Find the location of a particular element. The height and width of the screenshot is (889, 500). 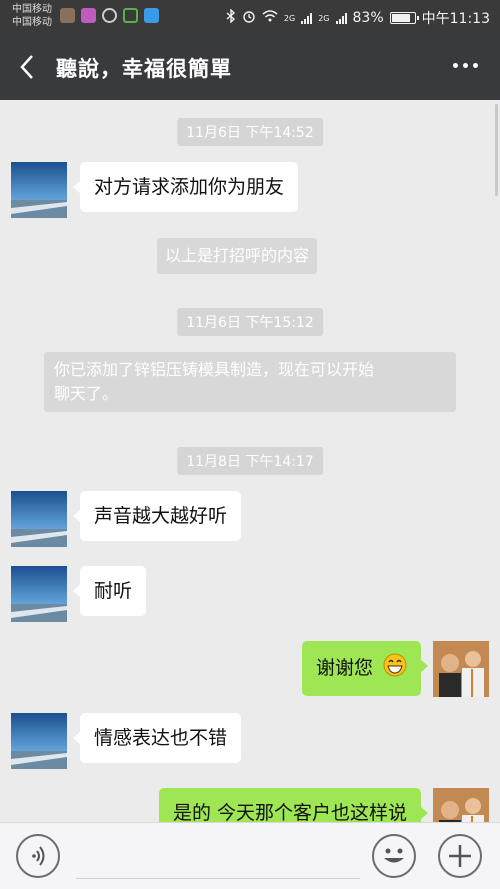

alarm-icon is located at coordinates (249, 18).